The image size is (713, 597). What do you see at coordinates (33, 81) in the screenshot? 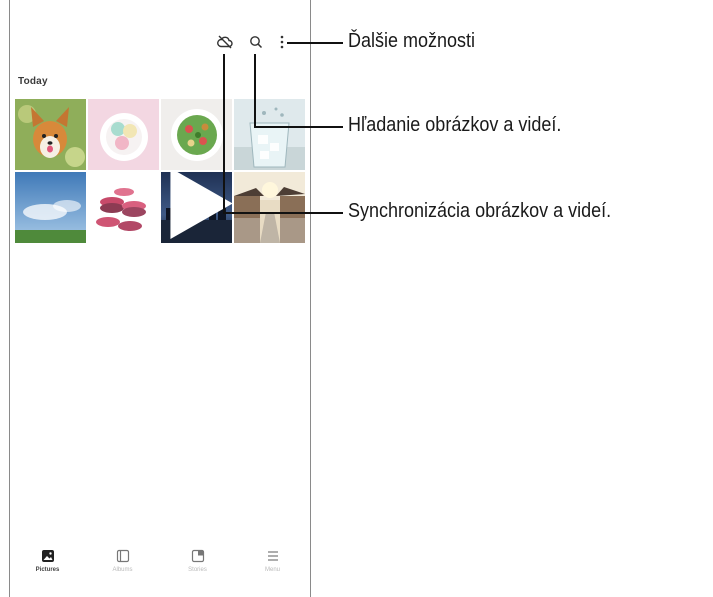
I see `section-title: Today` at bounding box center [33, 81].